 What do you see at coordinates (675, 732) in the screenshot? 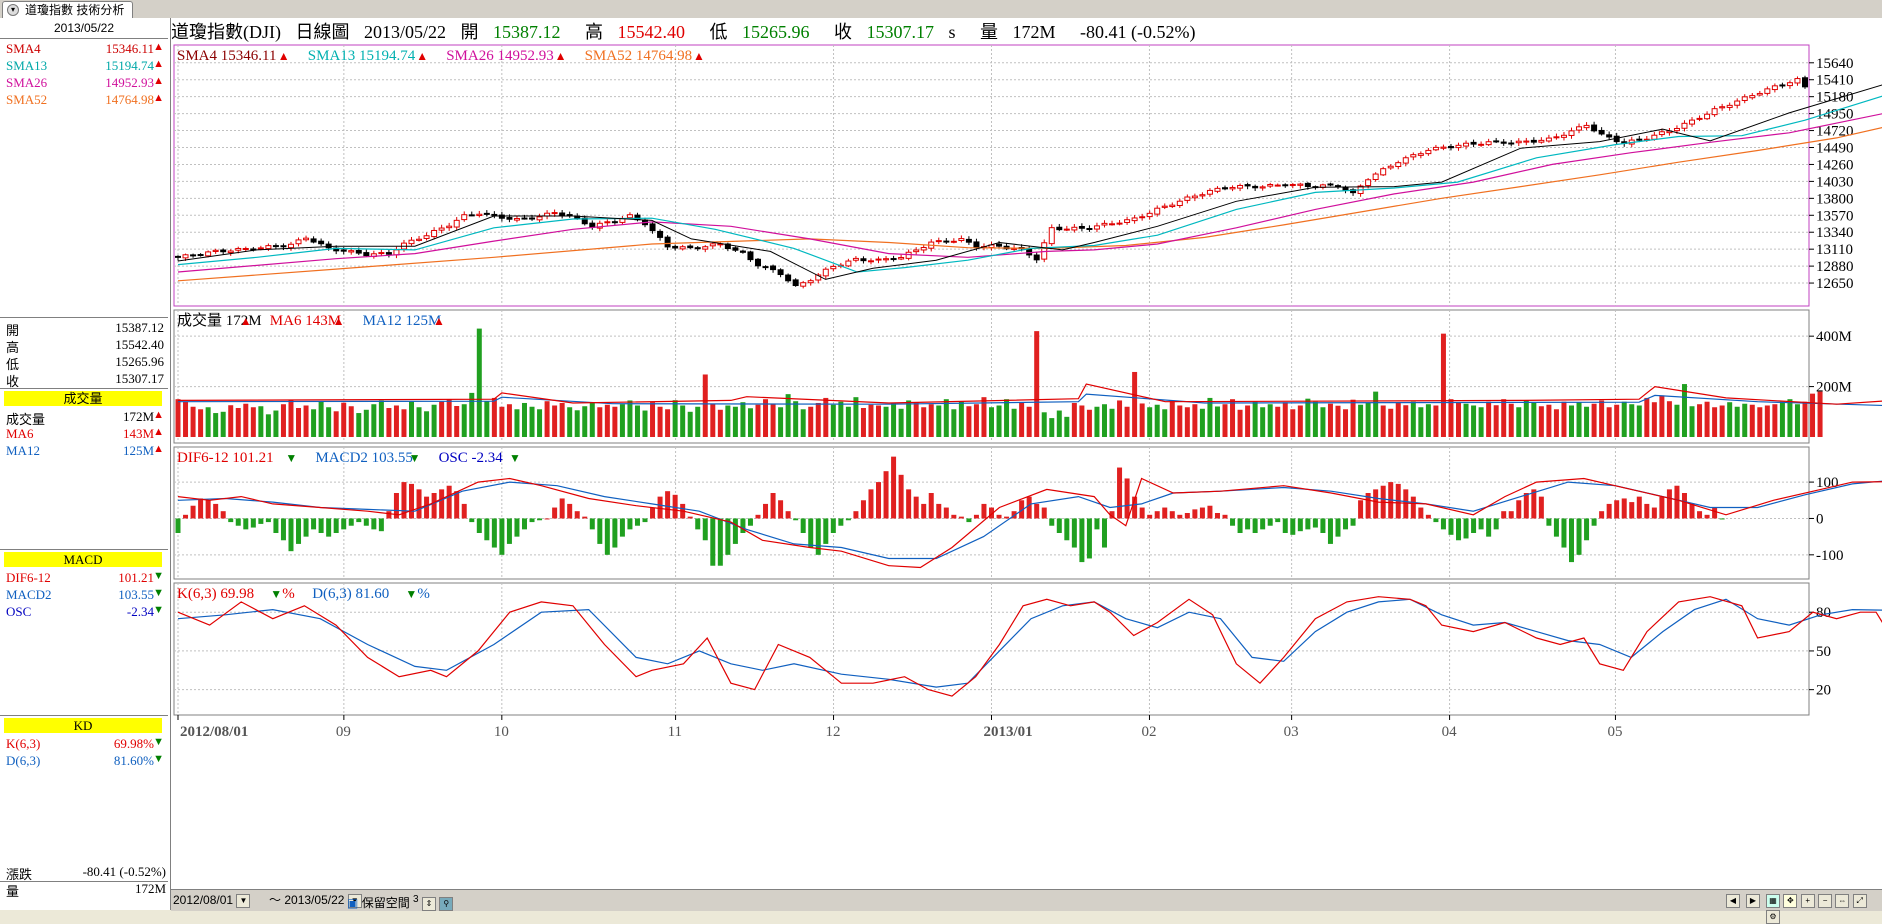
I see `x-tick-label: 11` at bounding box center [675, 732].